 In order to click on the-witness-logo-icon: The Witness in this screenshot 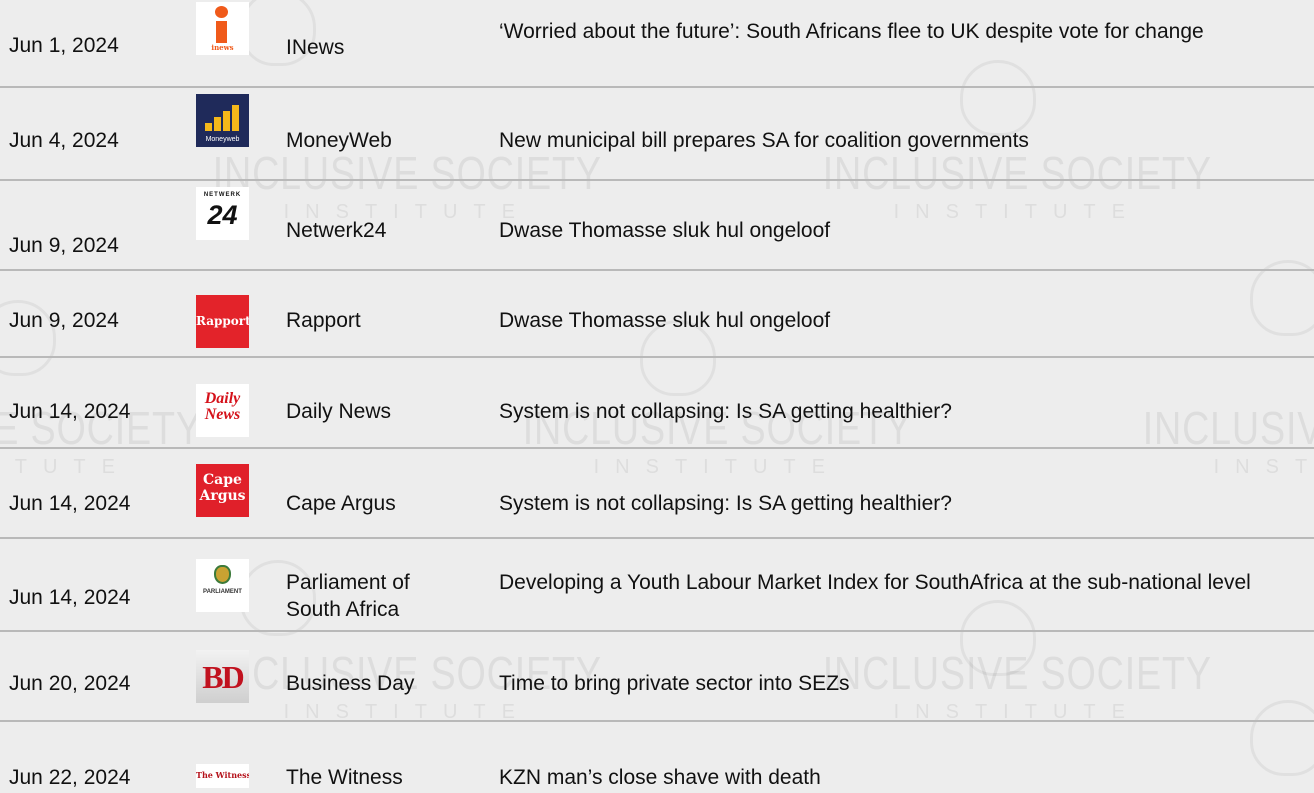, I will do `click(222, 776)`.